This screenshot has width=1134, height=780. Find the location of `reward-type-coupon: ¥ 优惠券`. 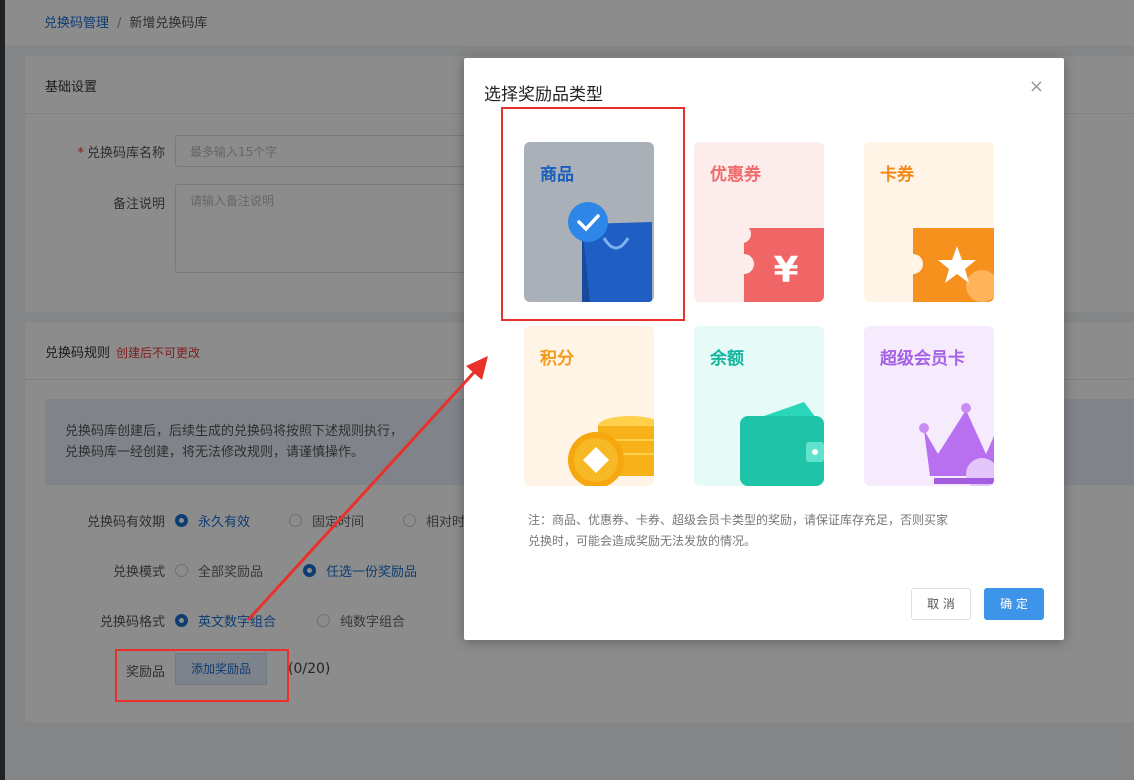

reward-type-coupon: ¥ 优惠券 is located at coordinates (759, 222).